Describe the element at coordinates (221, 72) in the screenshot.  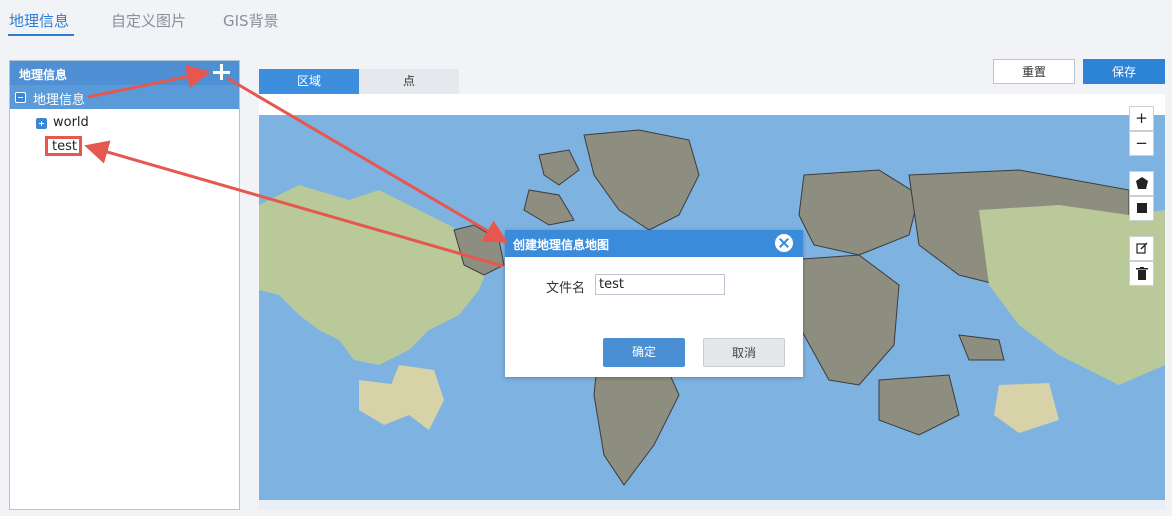
I see `add-icon` at that location.